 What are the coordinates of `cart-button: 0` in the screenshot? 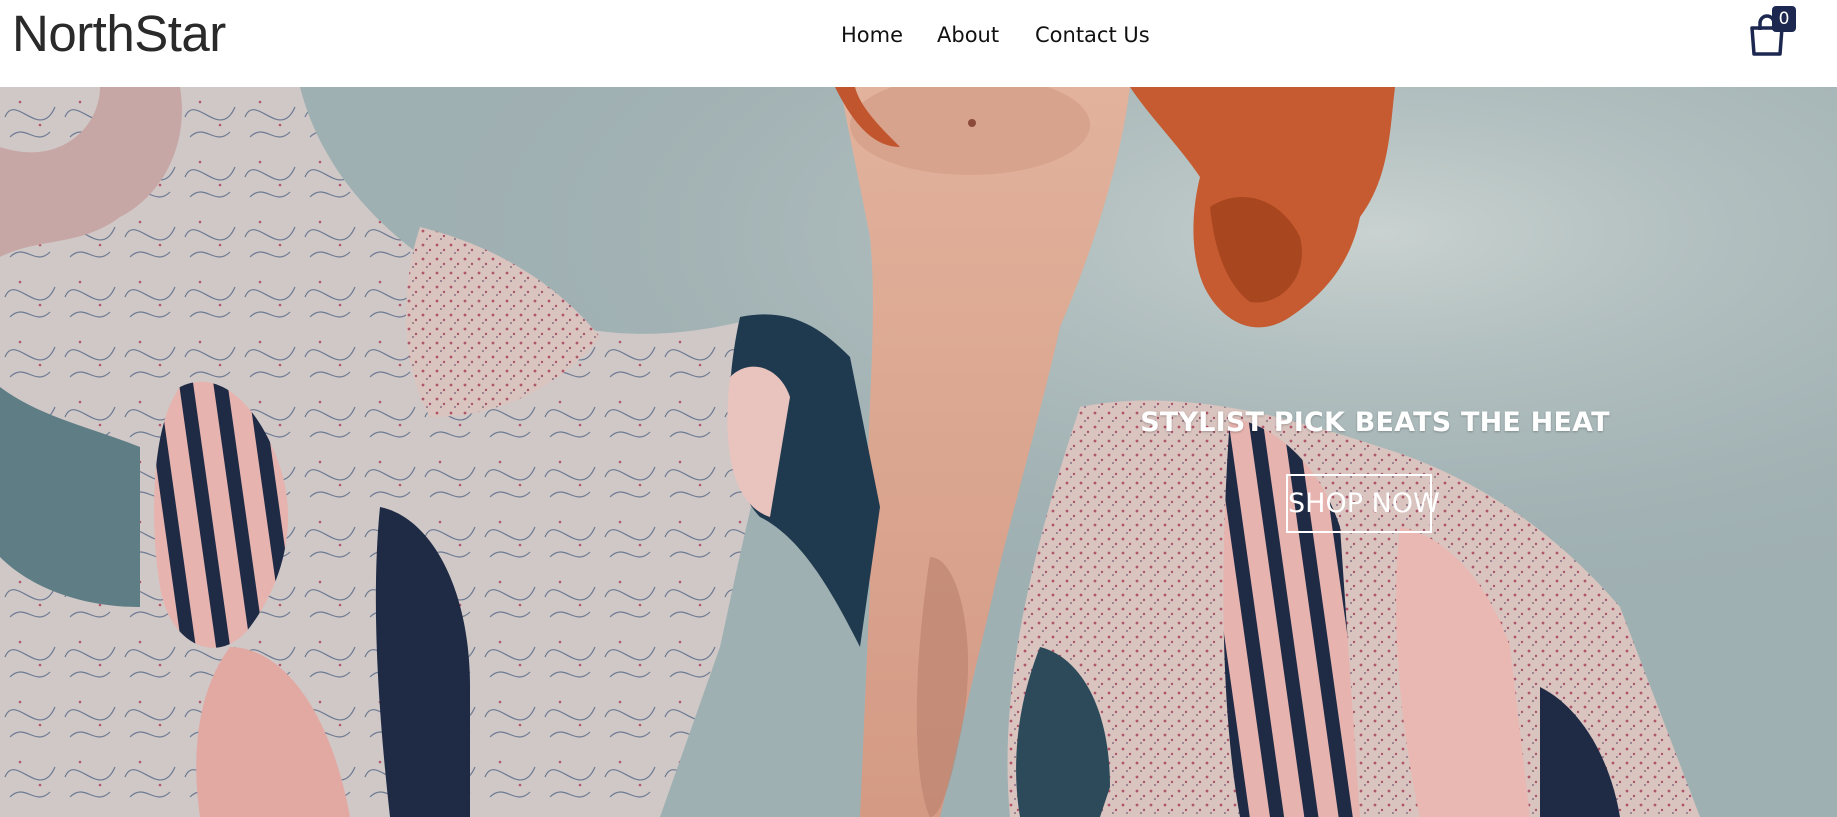 It's located at (1770, 31).